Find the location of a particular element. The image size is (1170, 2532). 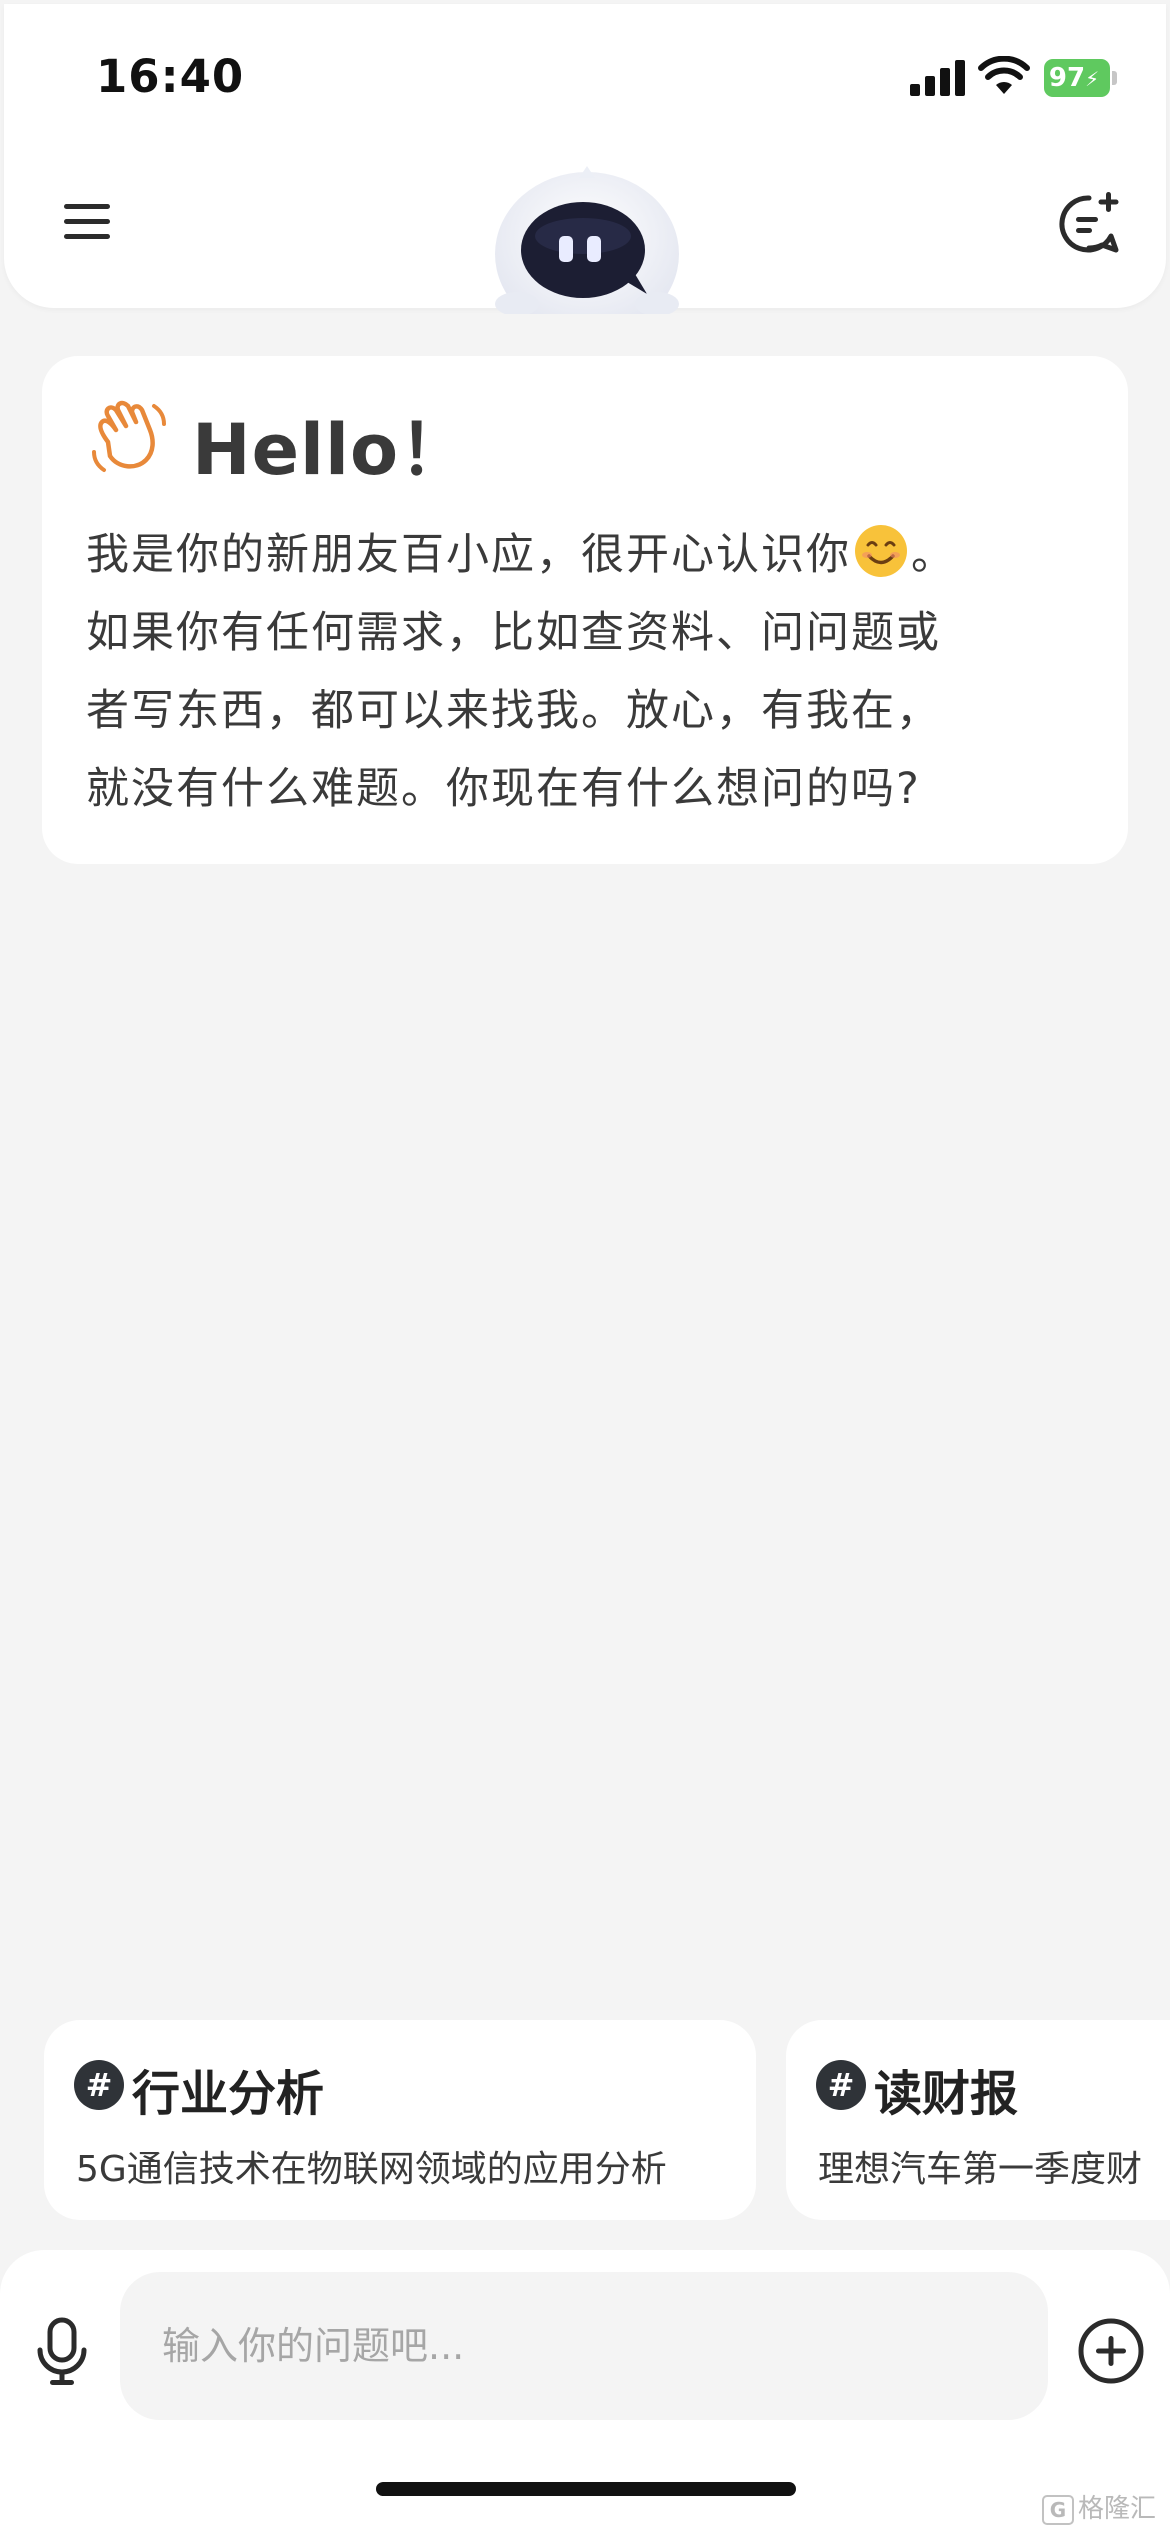

battery-percent: 97 is located at coordinates (1067, 78).